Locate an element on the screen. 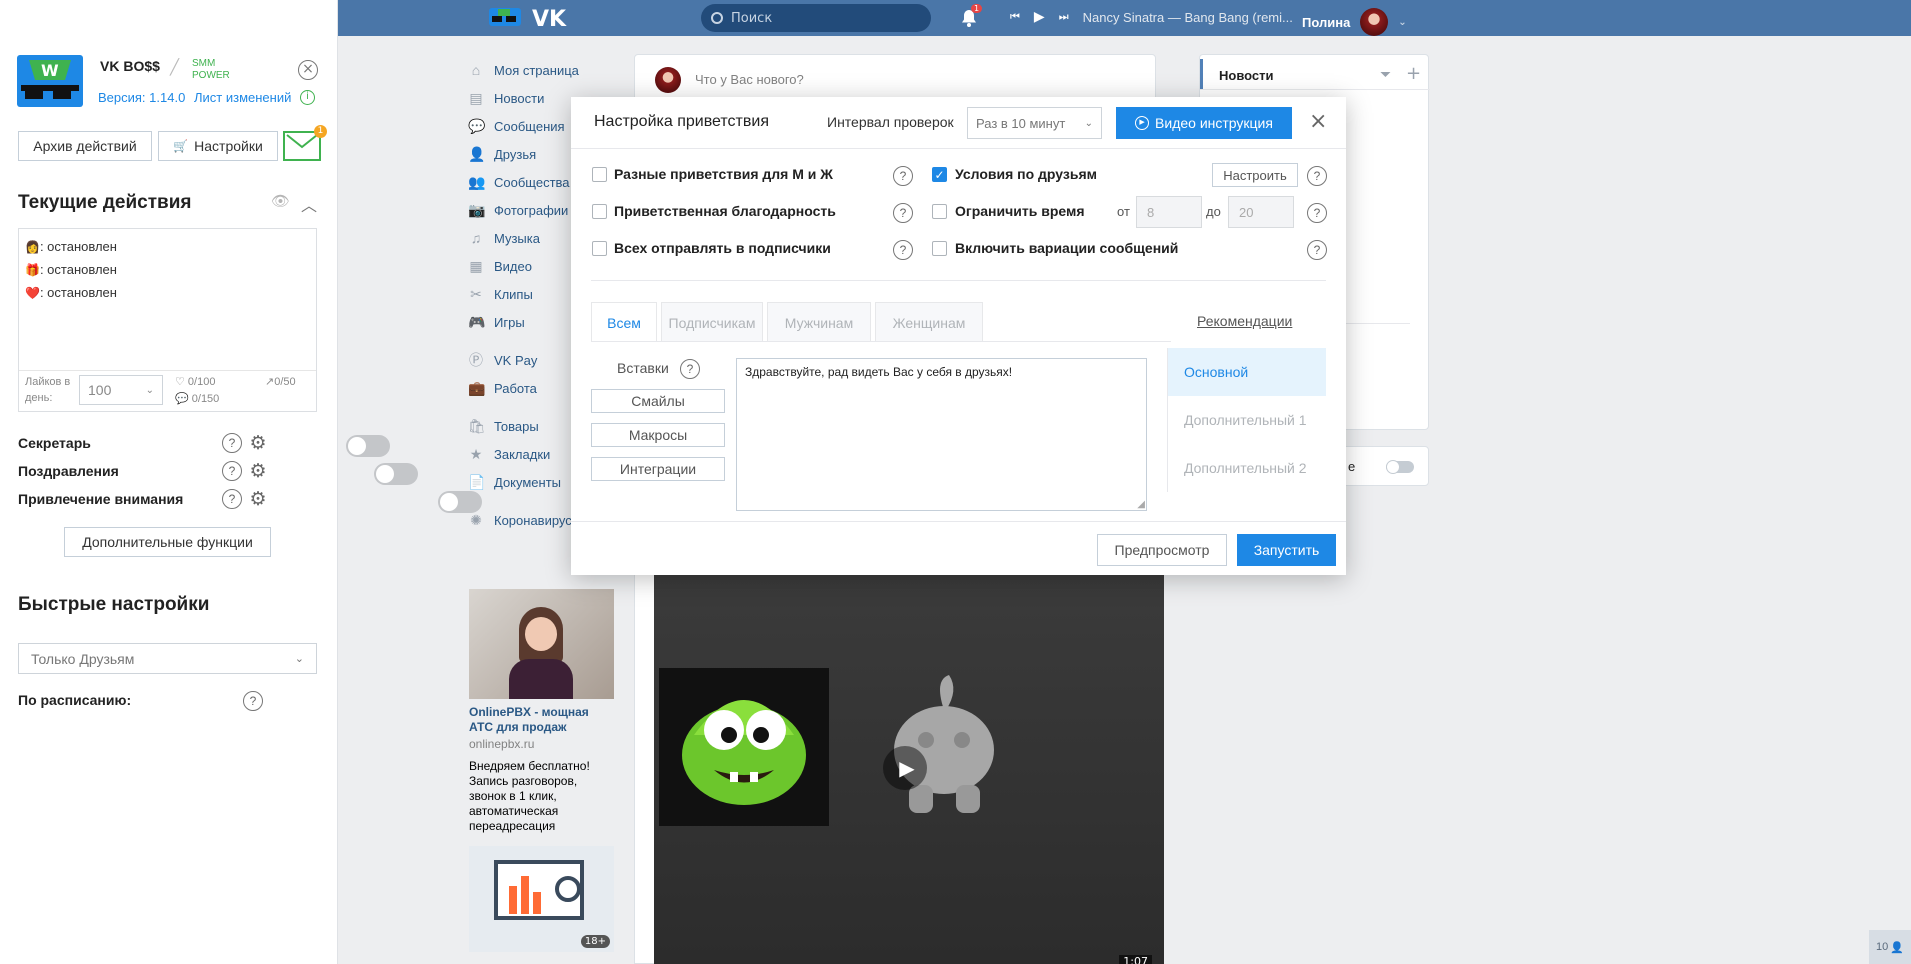 This screenshot has height=964, width=1911. audience-select: Только Друзьям ⌄ is located at coordinates (167, 658).